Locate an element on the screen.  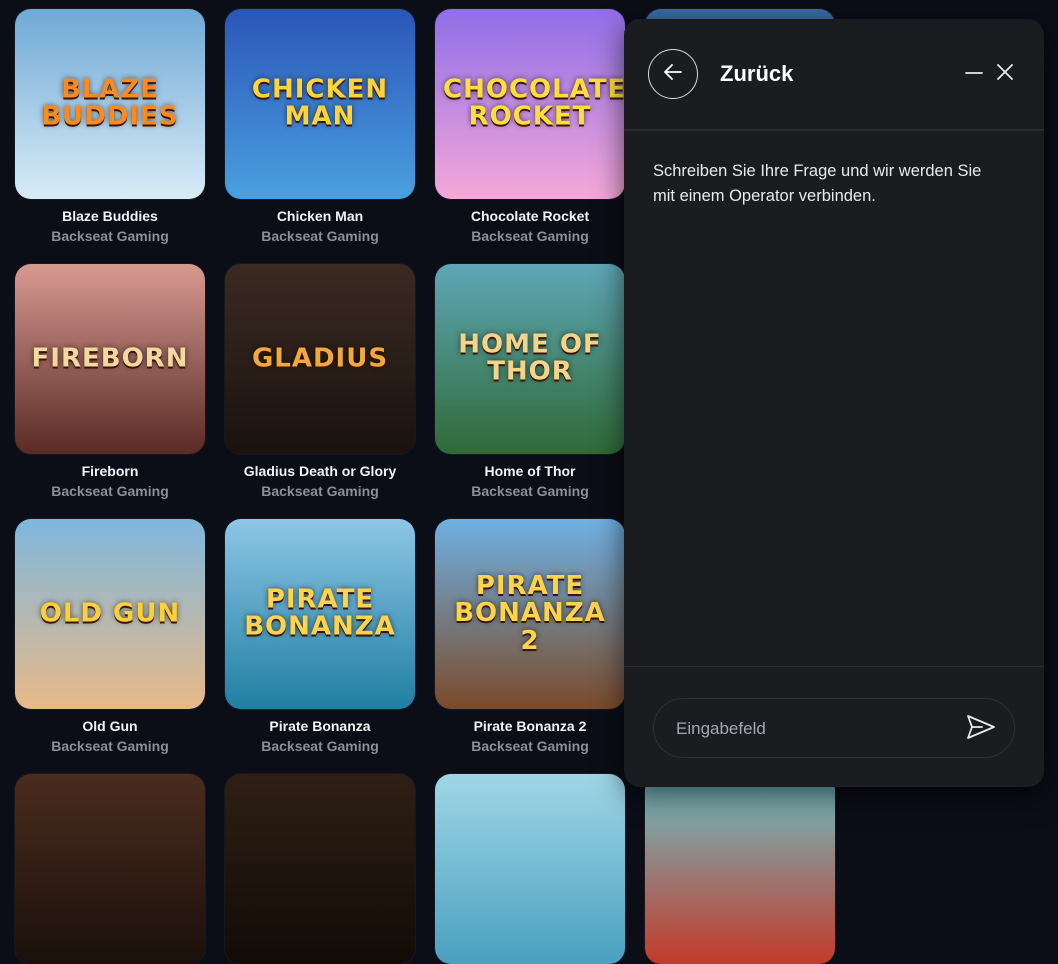
game-logo-text: FIREBORN is located at coordinates (110, 358).